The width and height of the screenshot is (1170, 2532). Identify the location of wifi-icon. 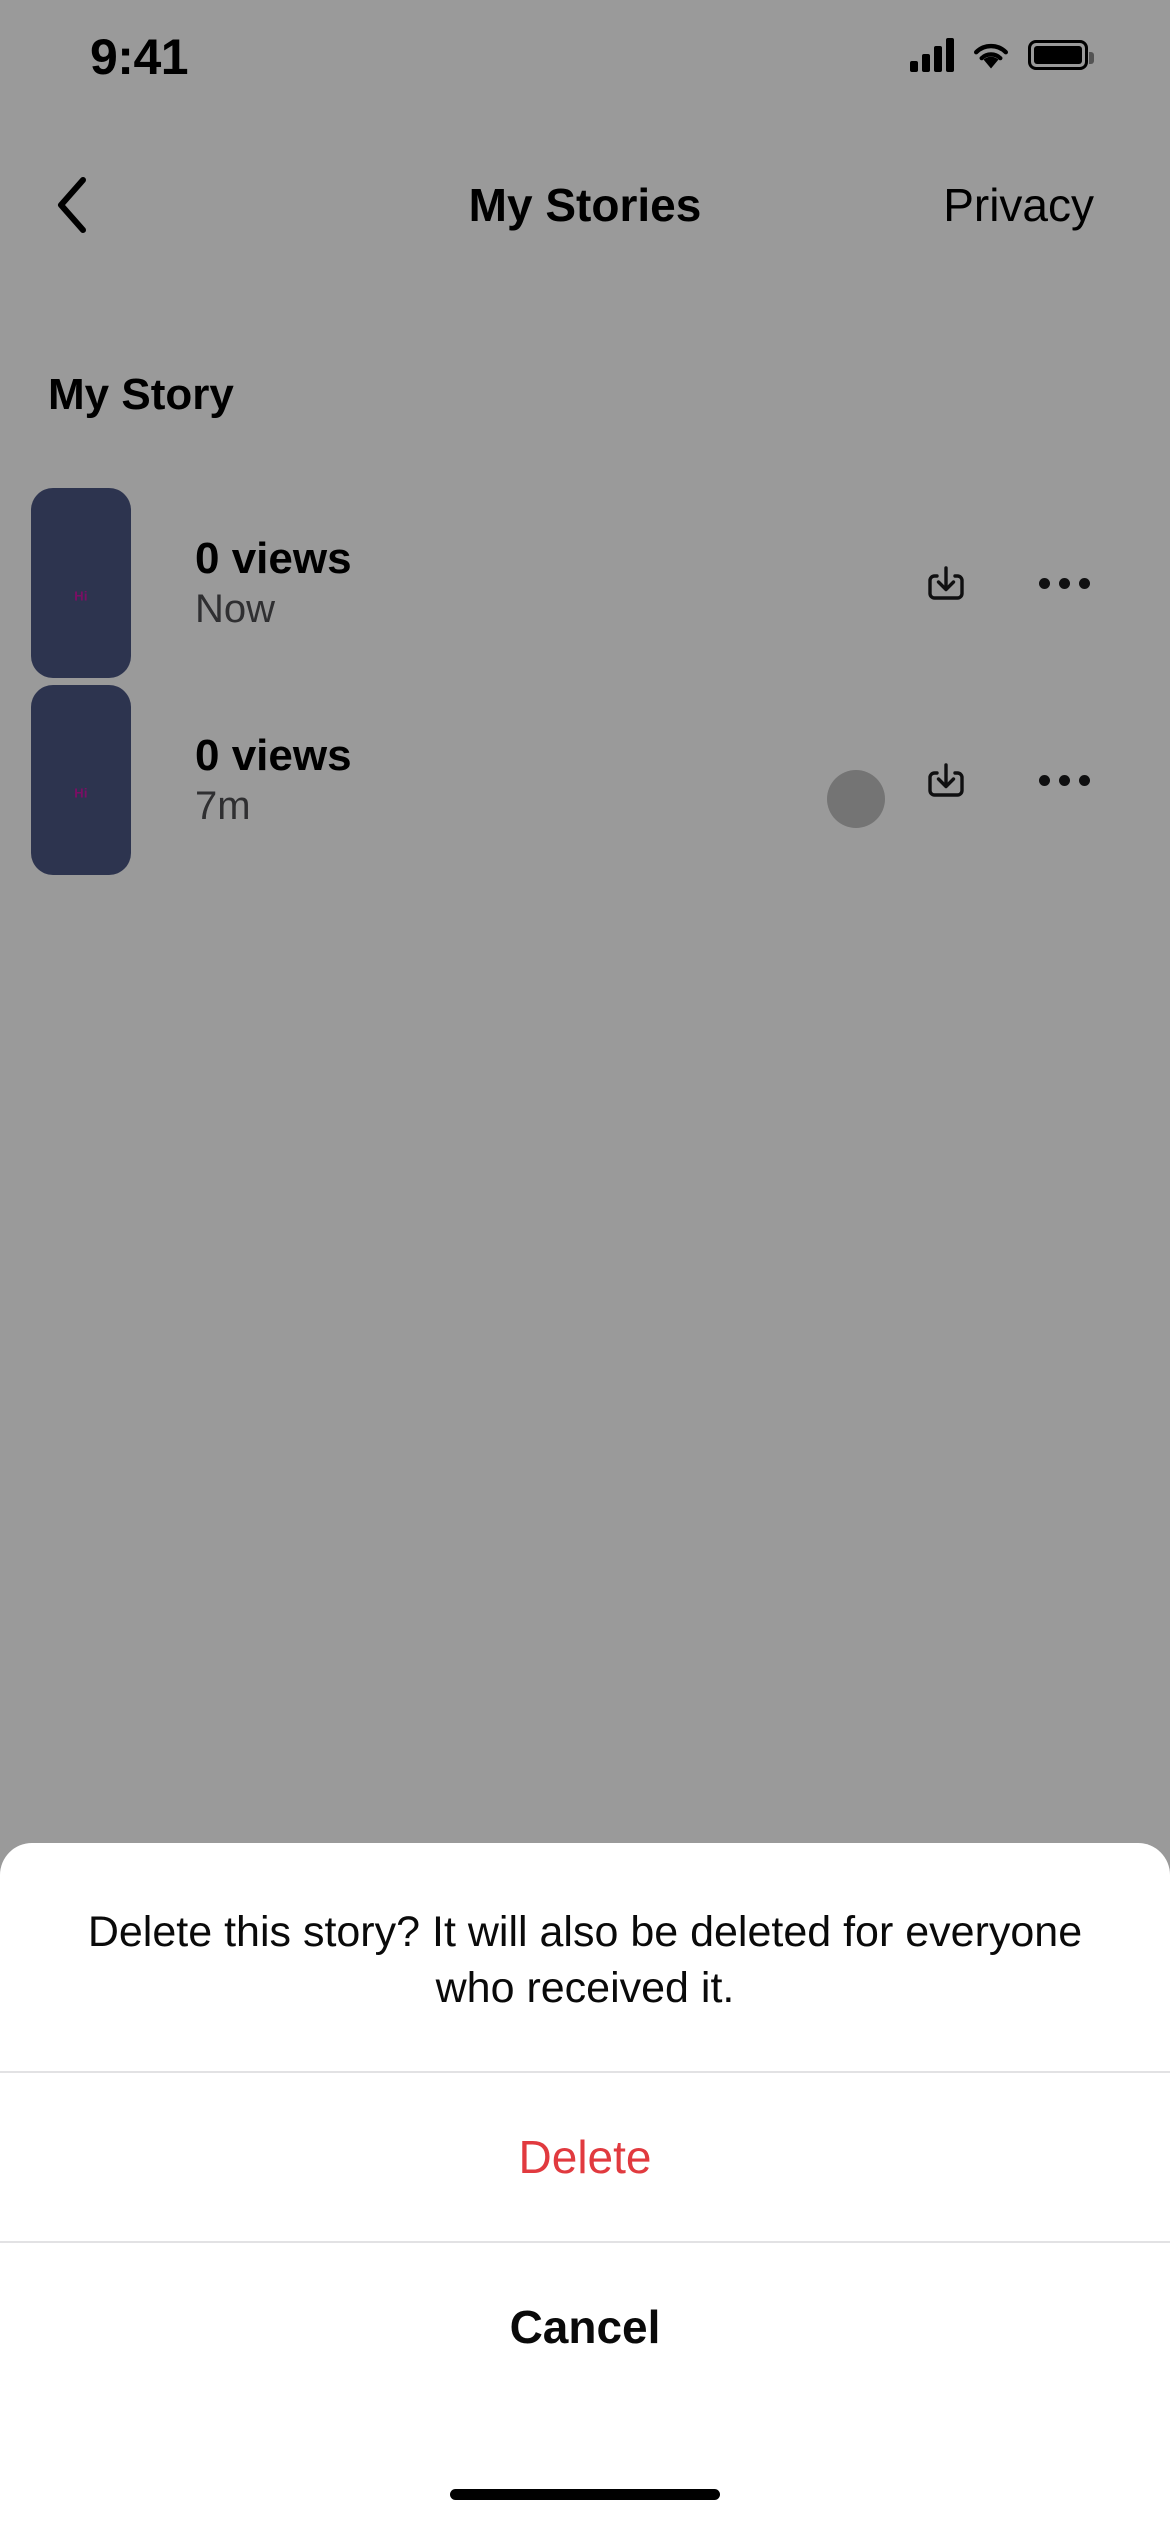
(991, 55).